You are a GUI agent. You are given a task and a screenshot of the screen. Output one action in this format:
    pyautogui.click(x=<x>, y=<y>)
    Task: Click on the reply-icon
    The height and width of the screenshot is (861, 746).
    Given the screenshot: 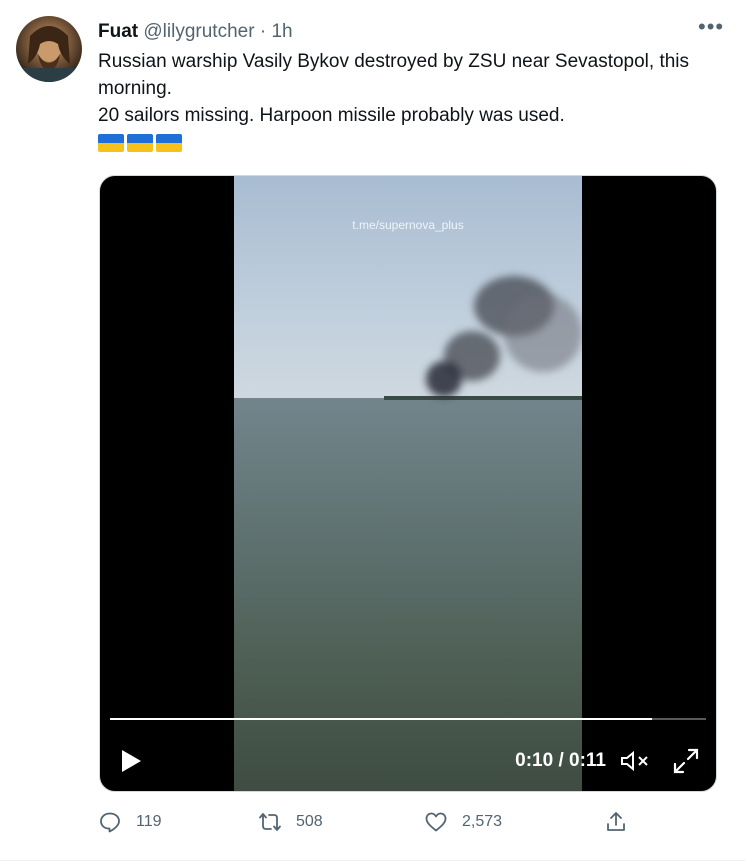 What is the action you would take?
    pyautogui.click(x=110, y=822)
    